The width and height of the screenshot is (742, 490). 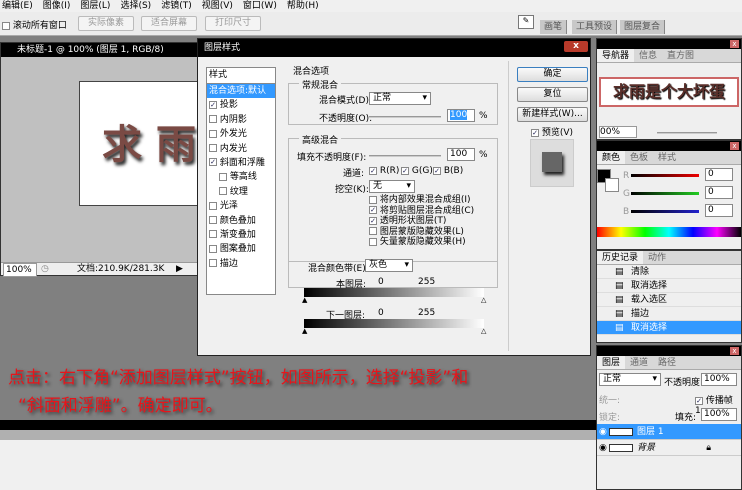 I want to click on opacity-input: 100, so click(x=461, y=115).